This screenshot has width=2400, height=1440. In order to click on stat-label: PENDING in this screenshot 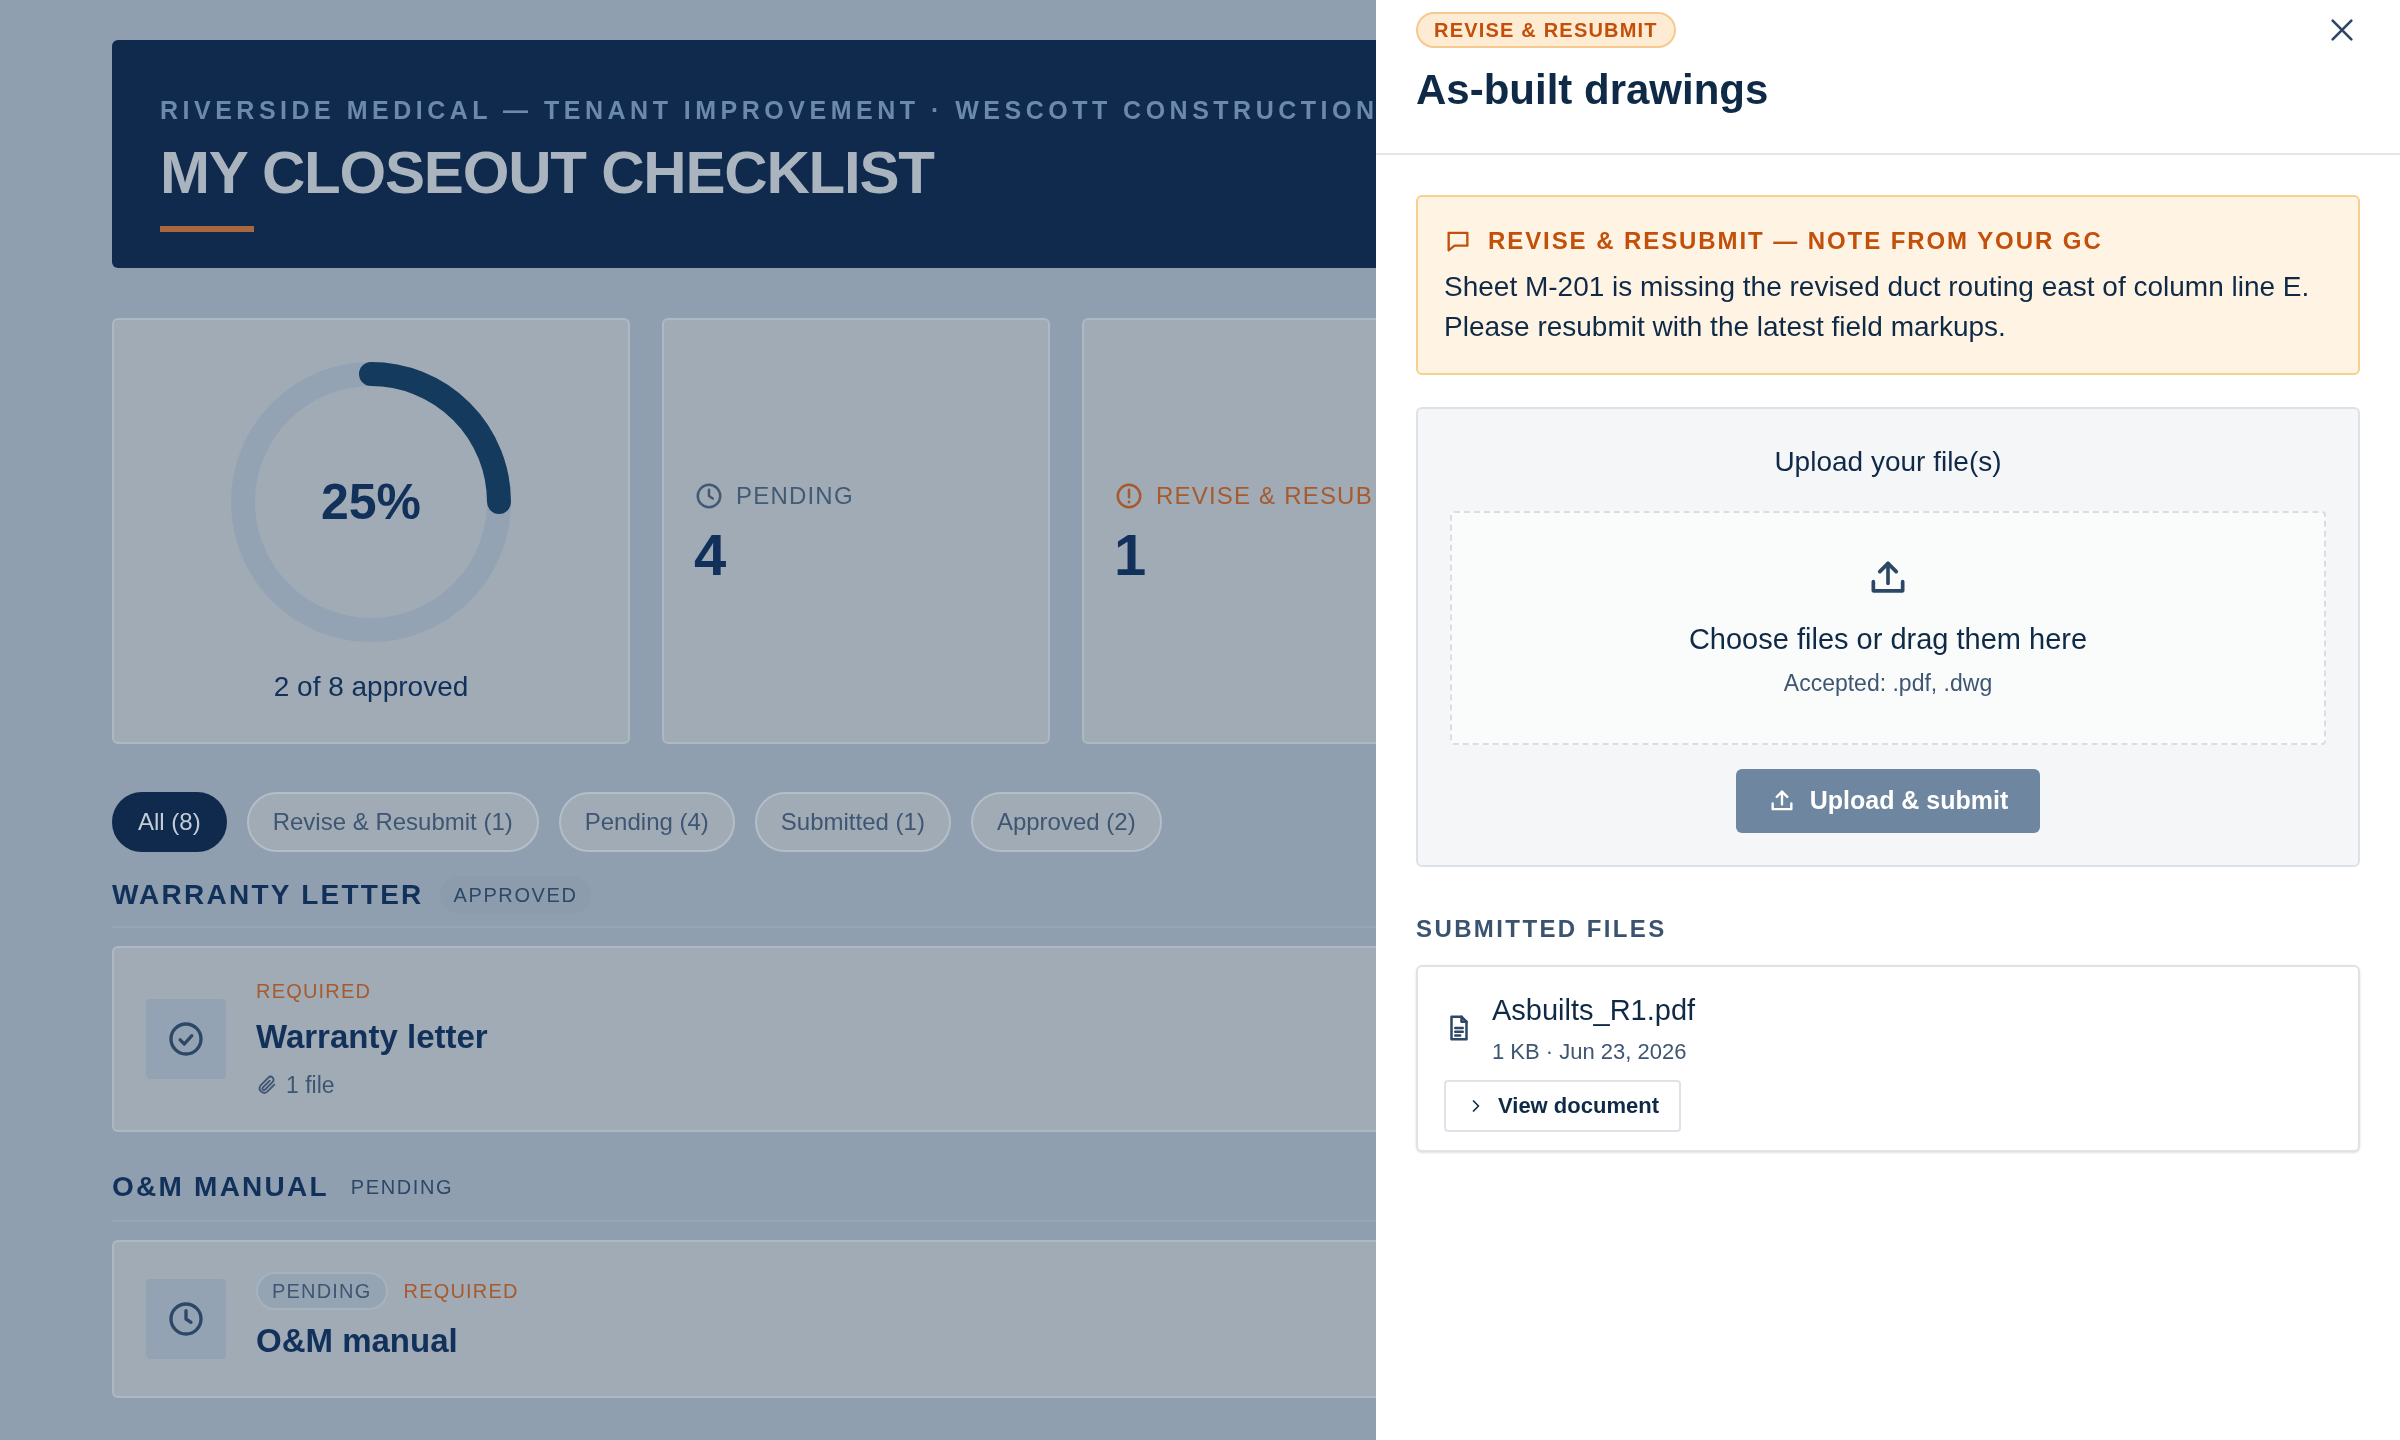, I will do `click(795, 496)`.